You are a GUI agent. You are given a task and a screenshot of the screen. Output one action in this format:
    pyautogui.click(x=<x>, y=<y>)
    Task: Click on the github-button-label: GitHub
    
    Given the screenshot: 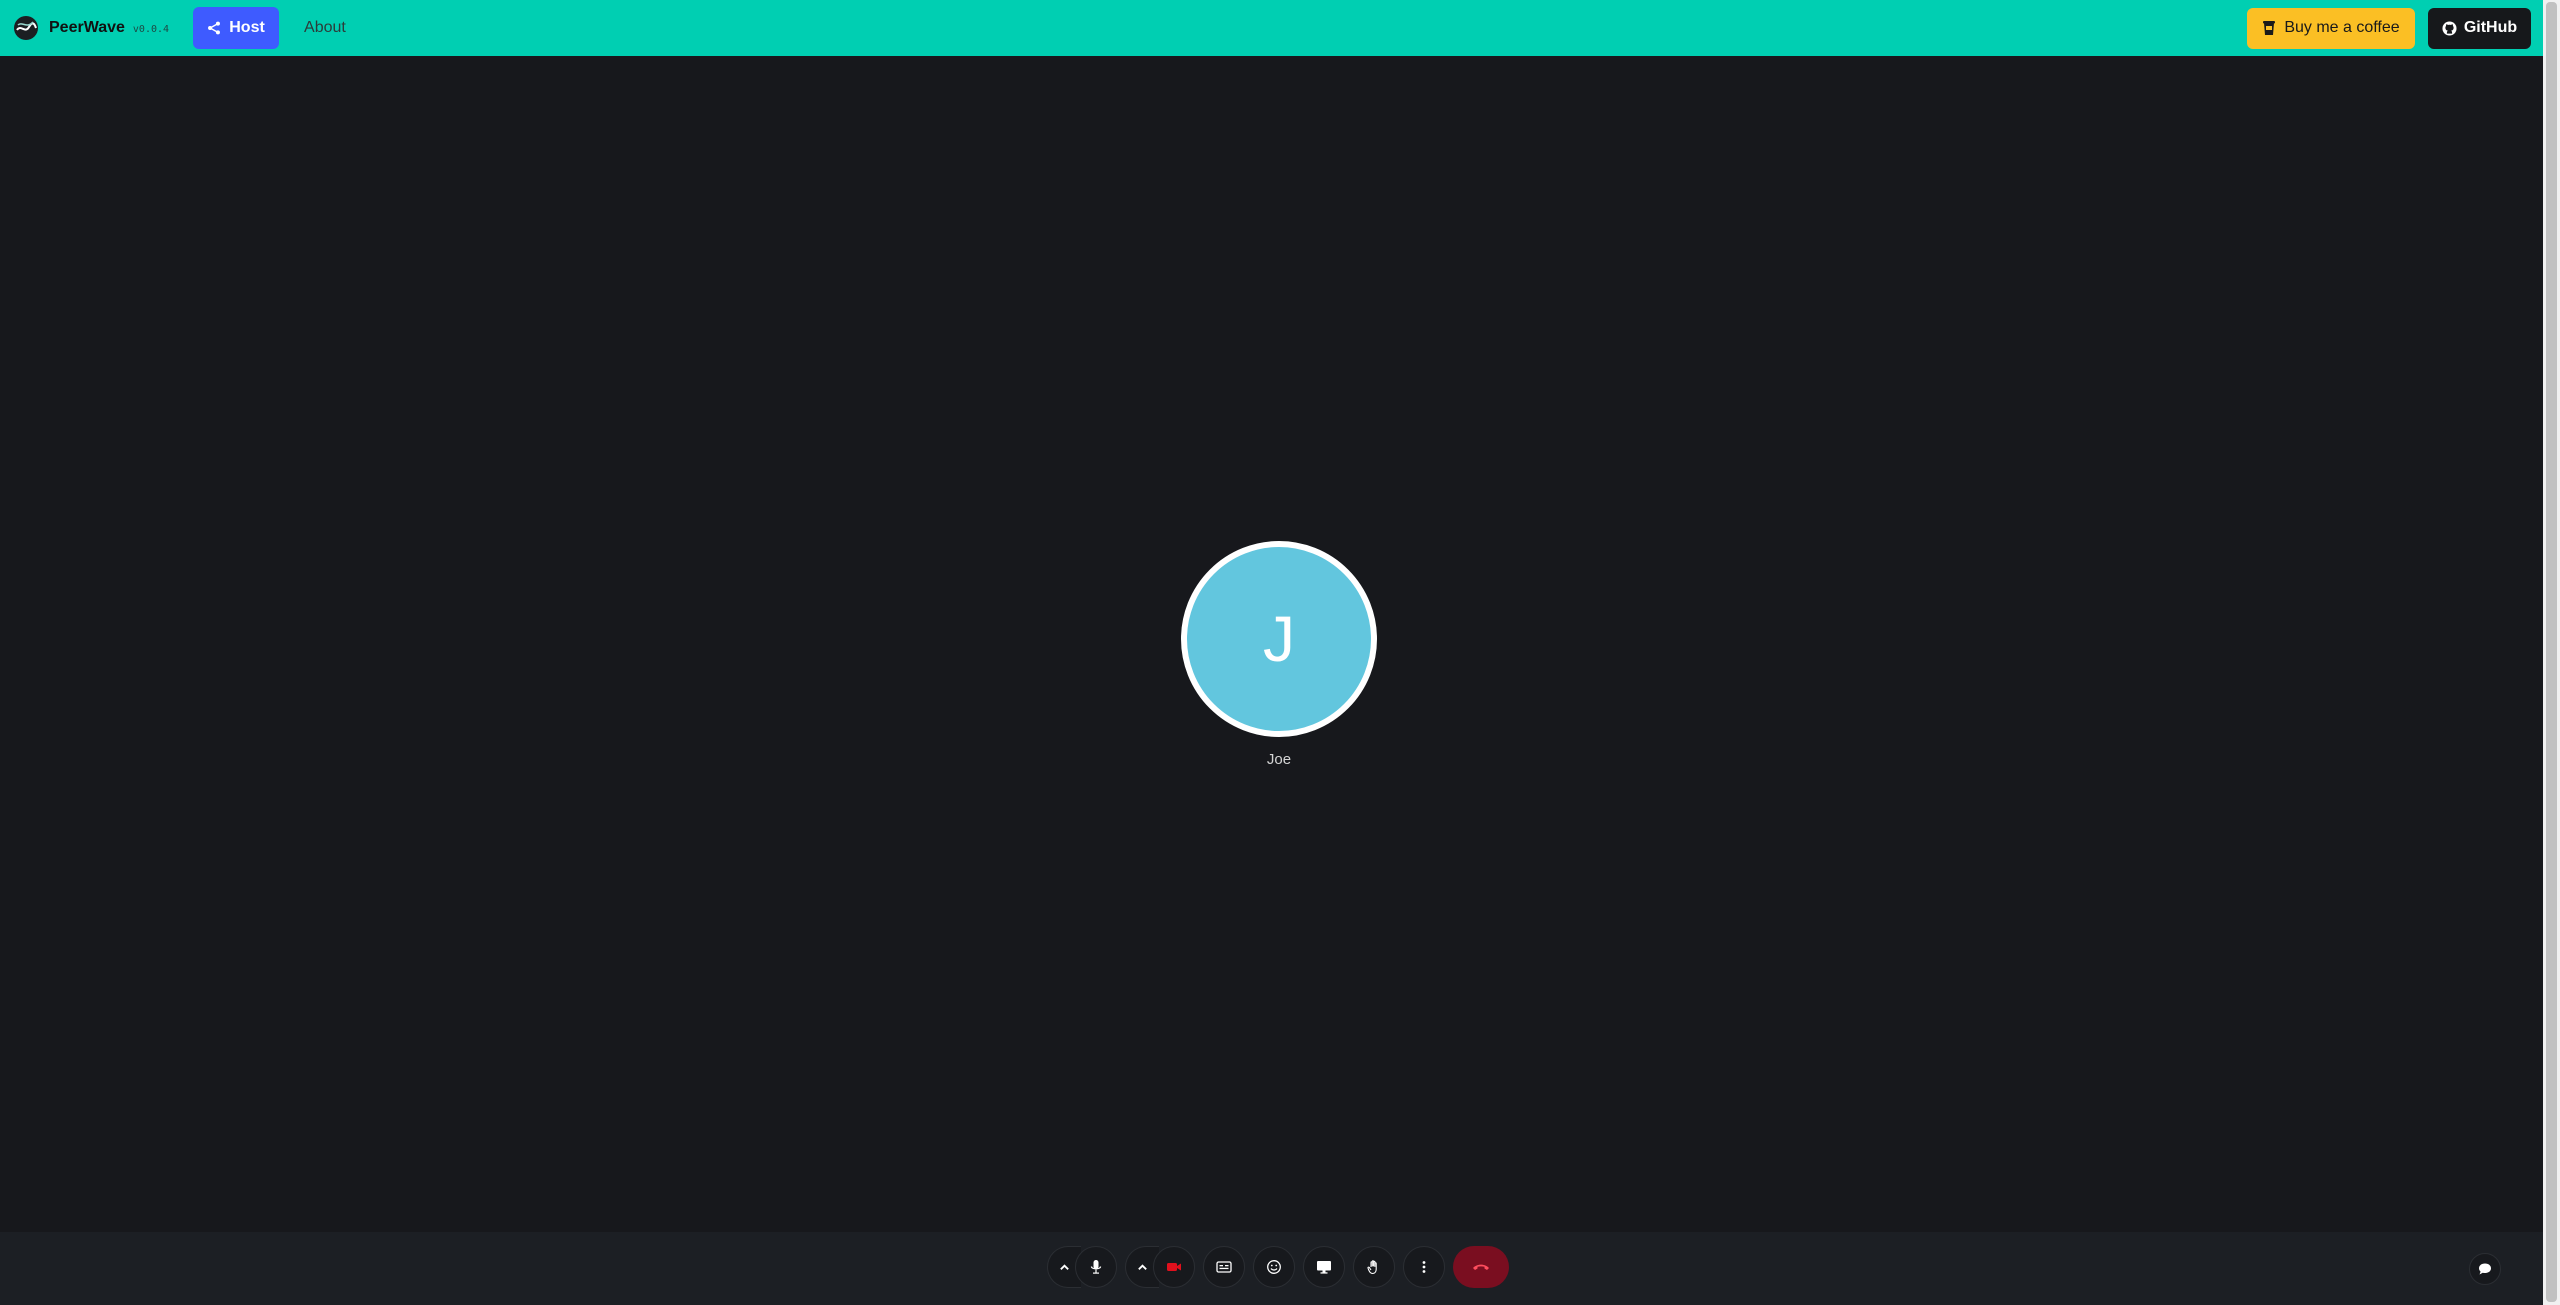 What is the action you would take?
    pyautogui.click(x=2490, y=27)
    